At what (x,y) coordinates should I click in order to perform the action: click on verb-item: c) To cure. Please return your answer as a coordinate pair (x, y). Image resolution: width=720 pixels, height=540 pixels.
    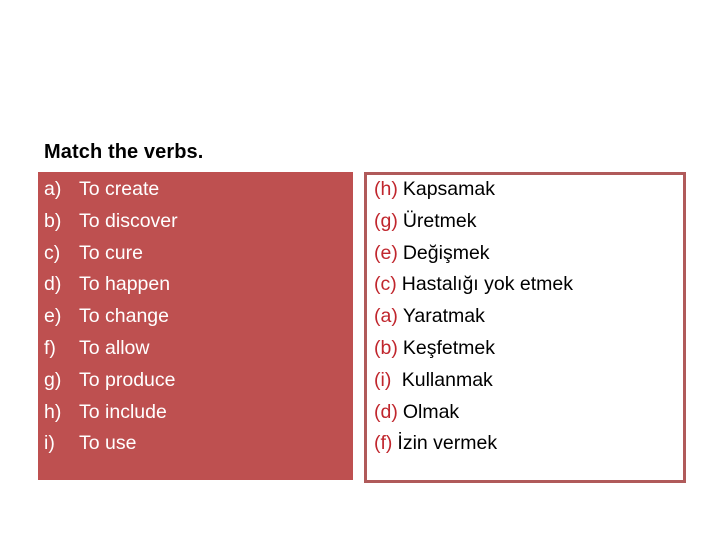
    Looking at the image, I should click on (111, 254).